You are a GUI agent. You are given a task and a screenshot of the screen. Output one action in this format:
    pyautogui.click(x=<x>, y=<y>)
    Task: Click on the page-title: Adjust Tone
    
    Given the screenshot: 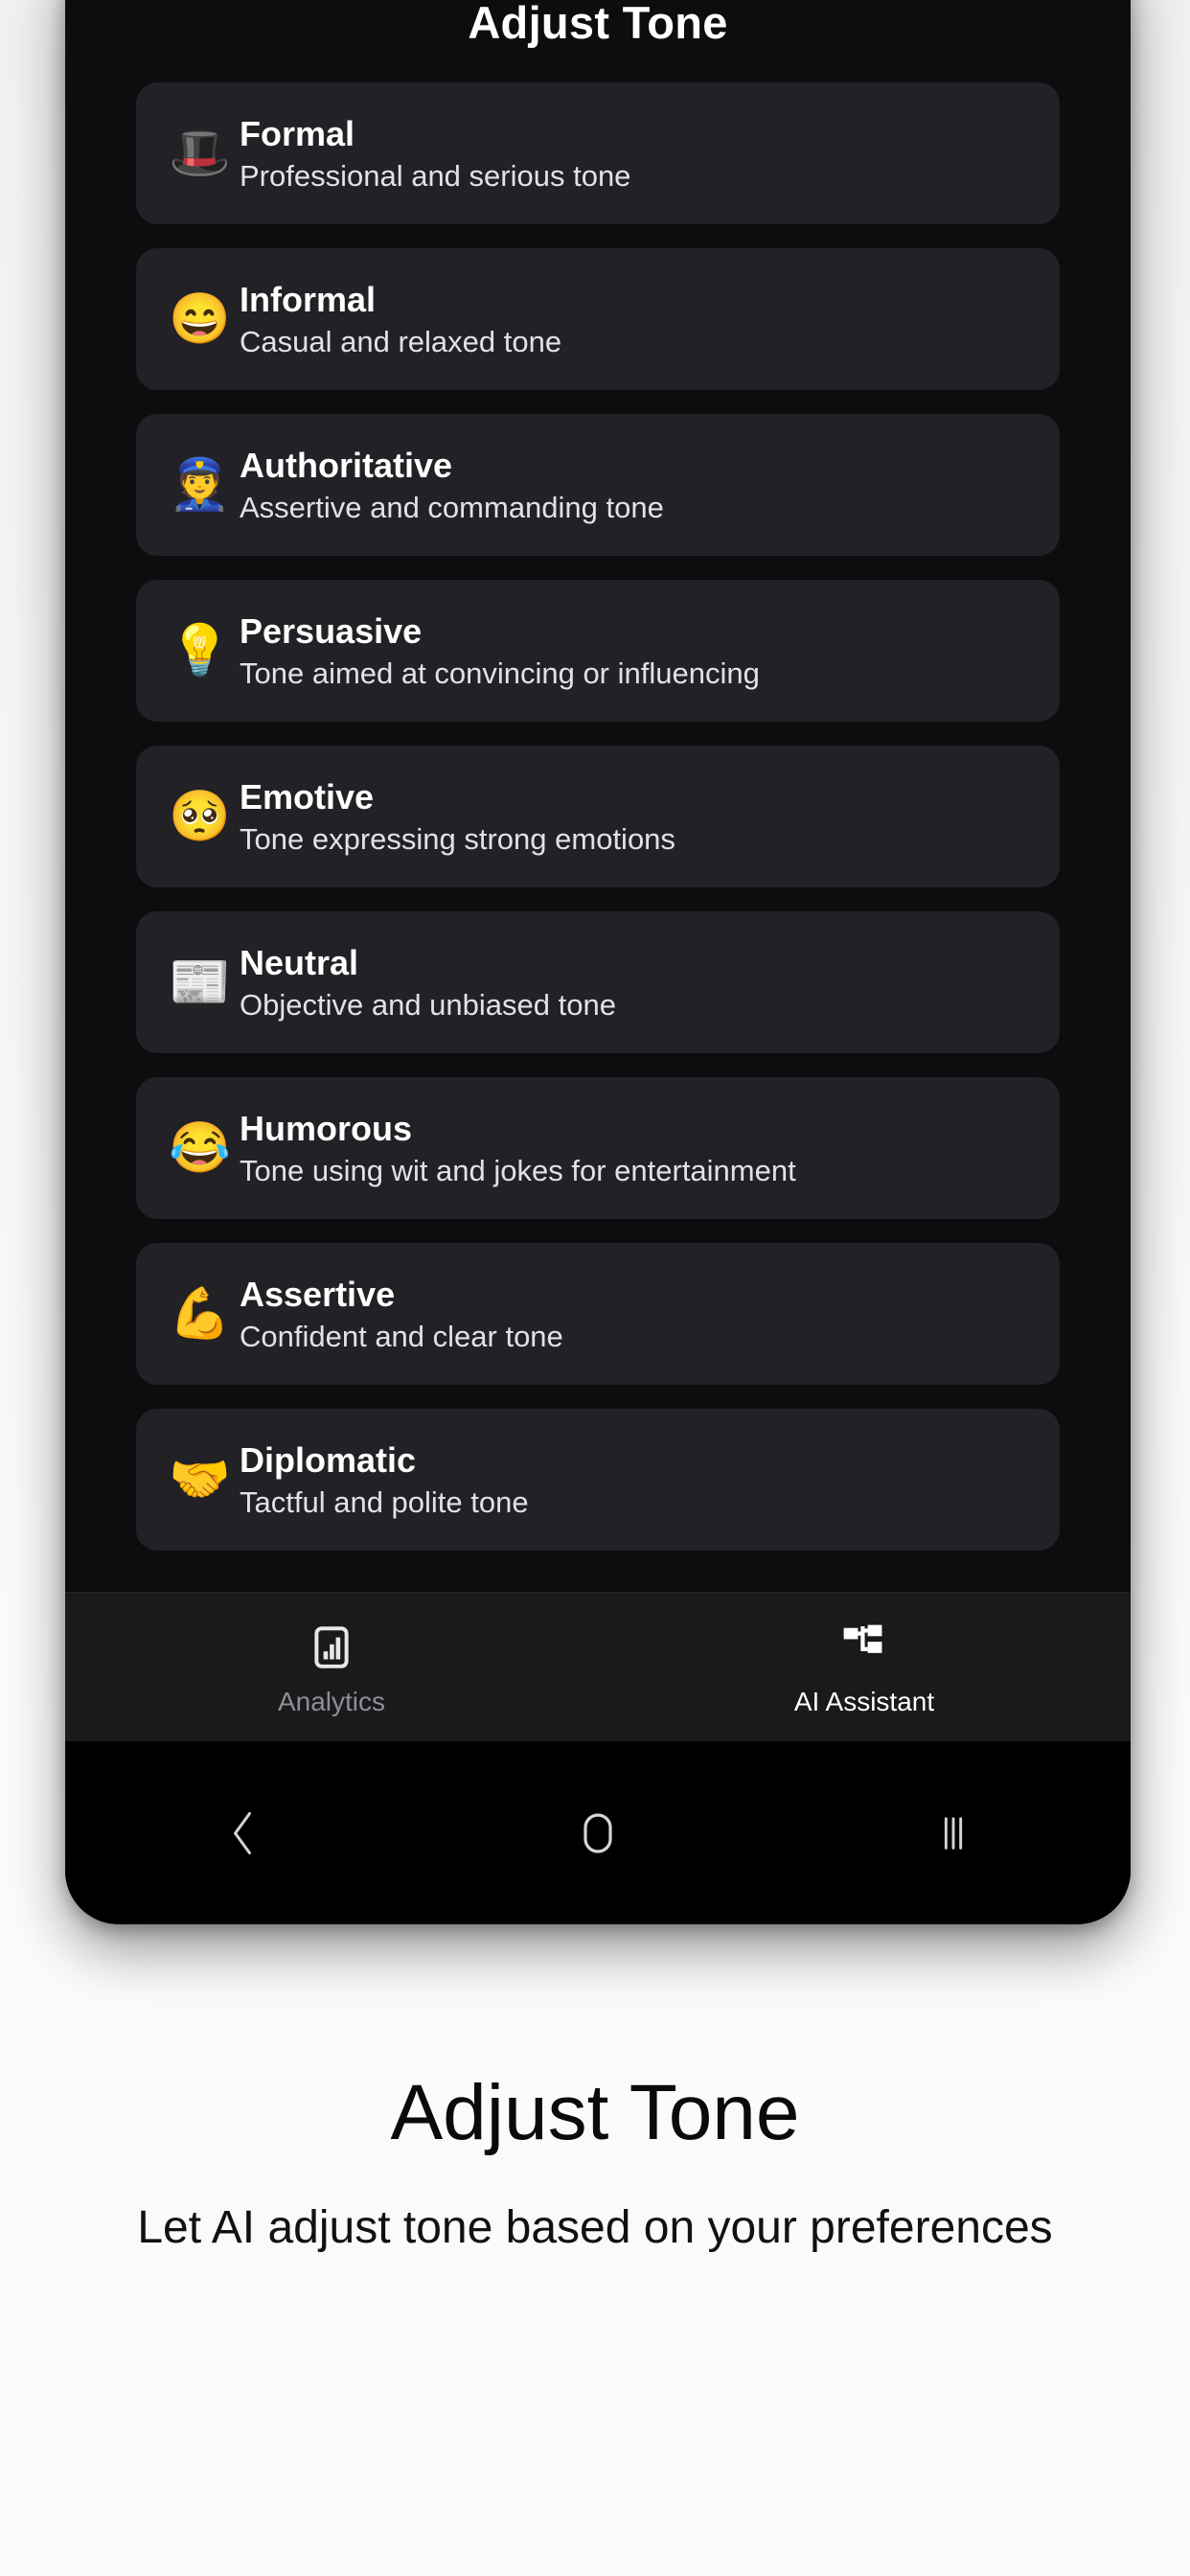 What is the action you would take?
    pyautogui.click(x=598, y=24)
    